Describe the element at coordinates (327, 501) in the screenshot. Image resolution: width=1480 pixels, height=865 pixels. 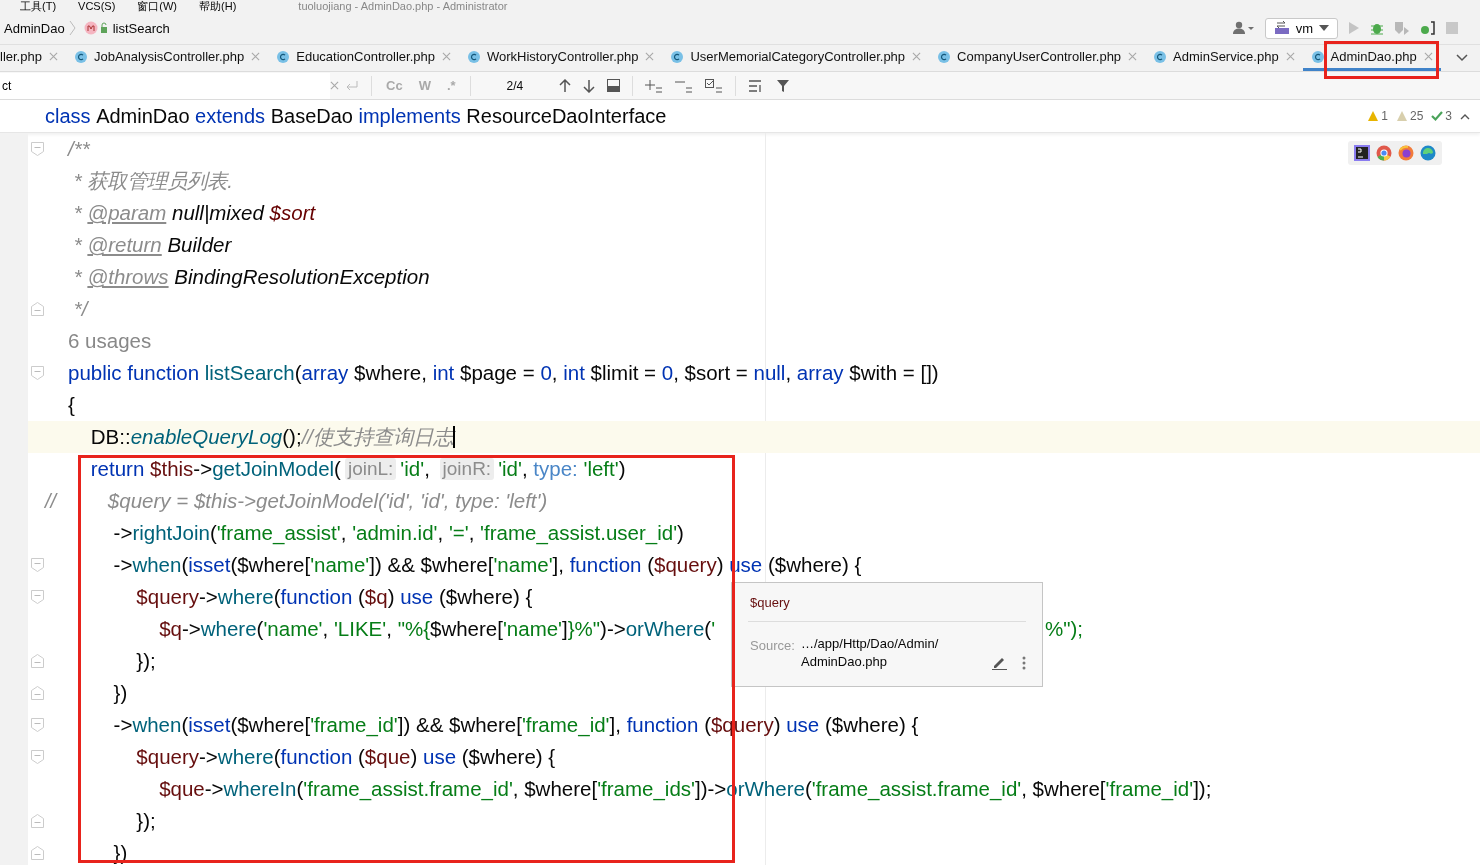
I see `code-token: $query = $this->getJoinModel('id', 'id', type: 'left')` at that location.